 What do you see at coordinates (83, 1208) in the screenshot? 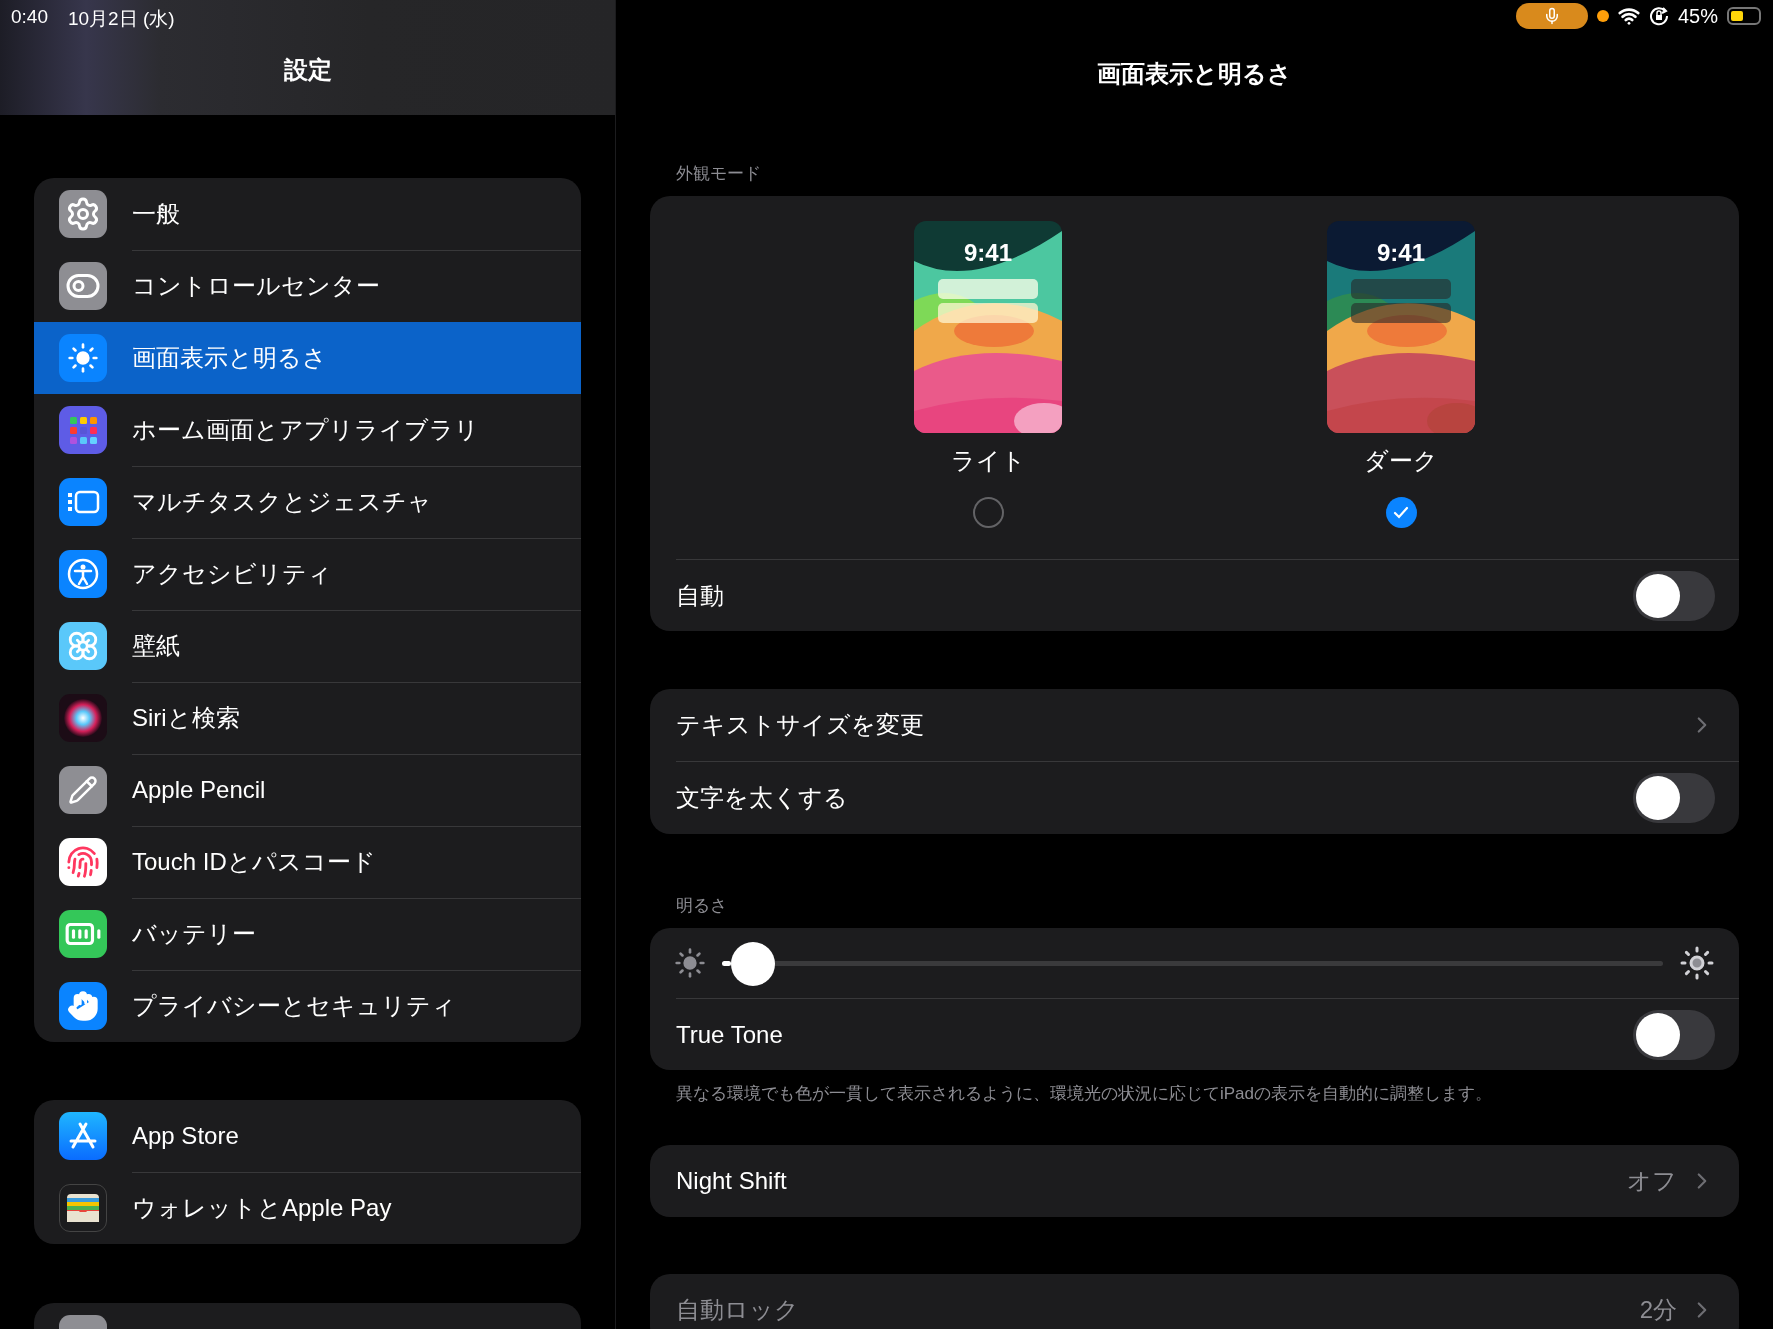
I see `wallet-icon` at bounding box center [83, 1208].